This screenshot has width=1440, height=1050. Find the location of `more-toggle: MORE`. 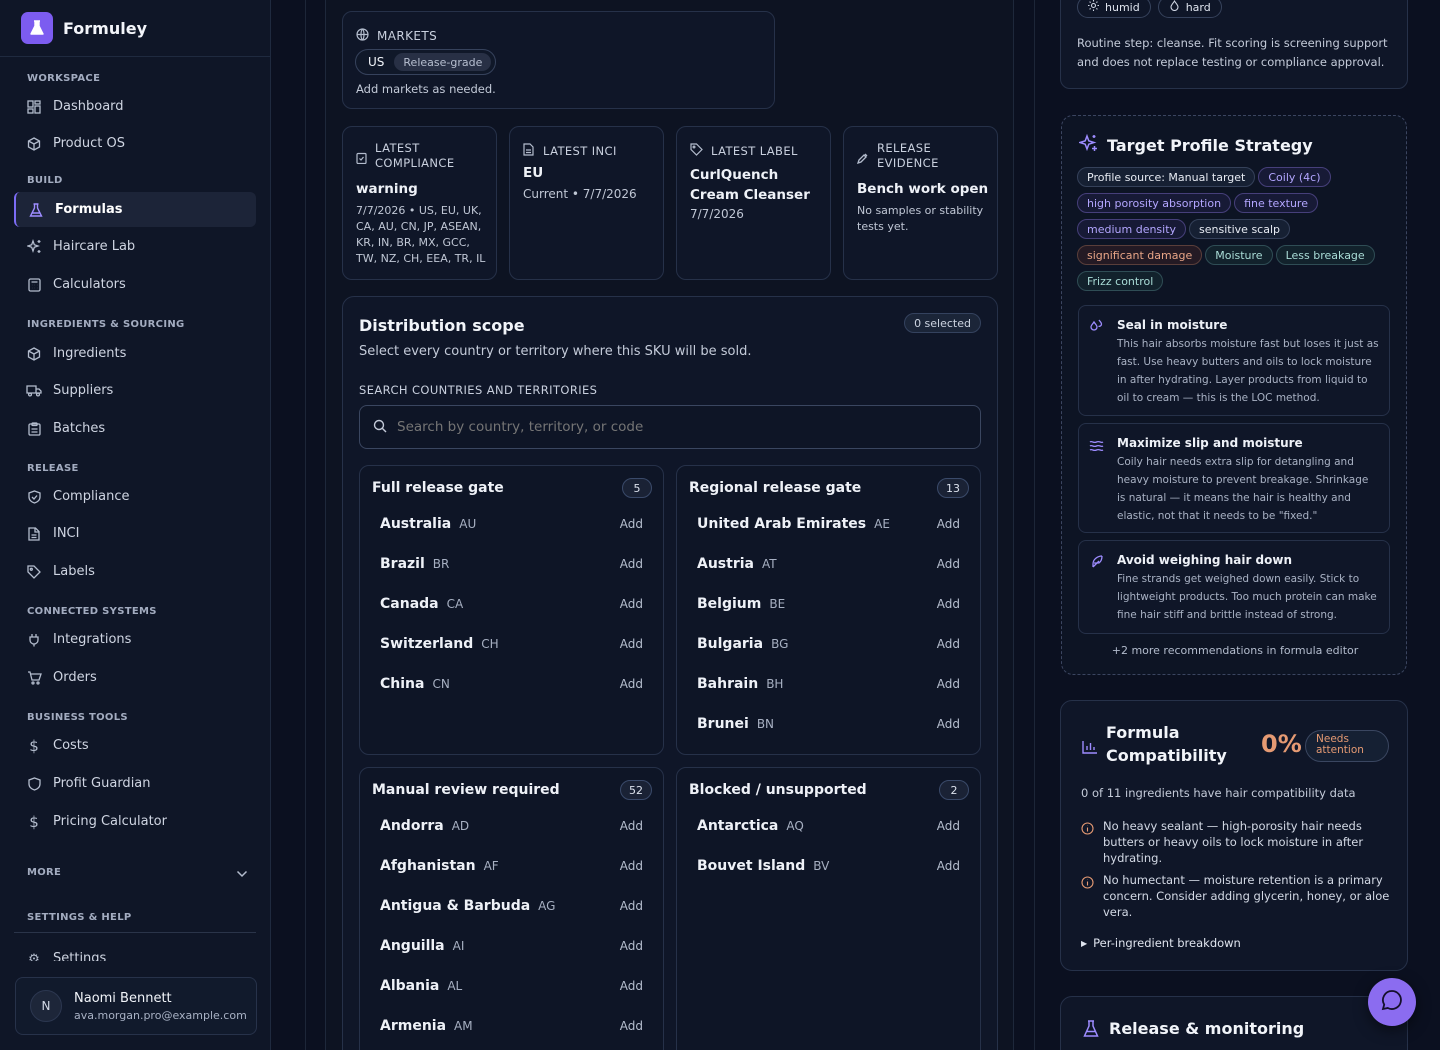

more-toggle: MORE is located at coordinates (135, 872).